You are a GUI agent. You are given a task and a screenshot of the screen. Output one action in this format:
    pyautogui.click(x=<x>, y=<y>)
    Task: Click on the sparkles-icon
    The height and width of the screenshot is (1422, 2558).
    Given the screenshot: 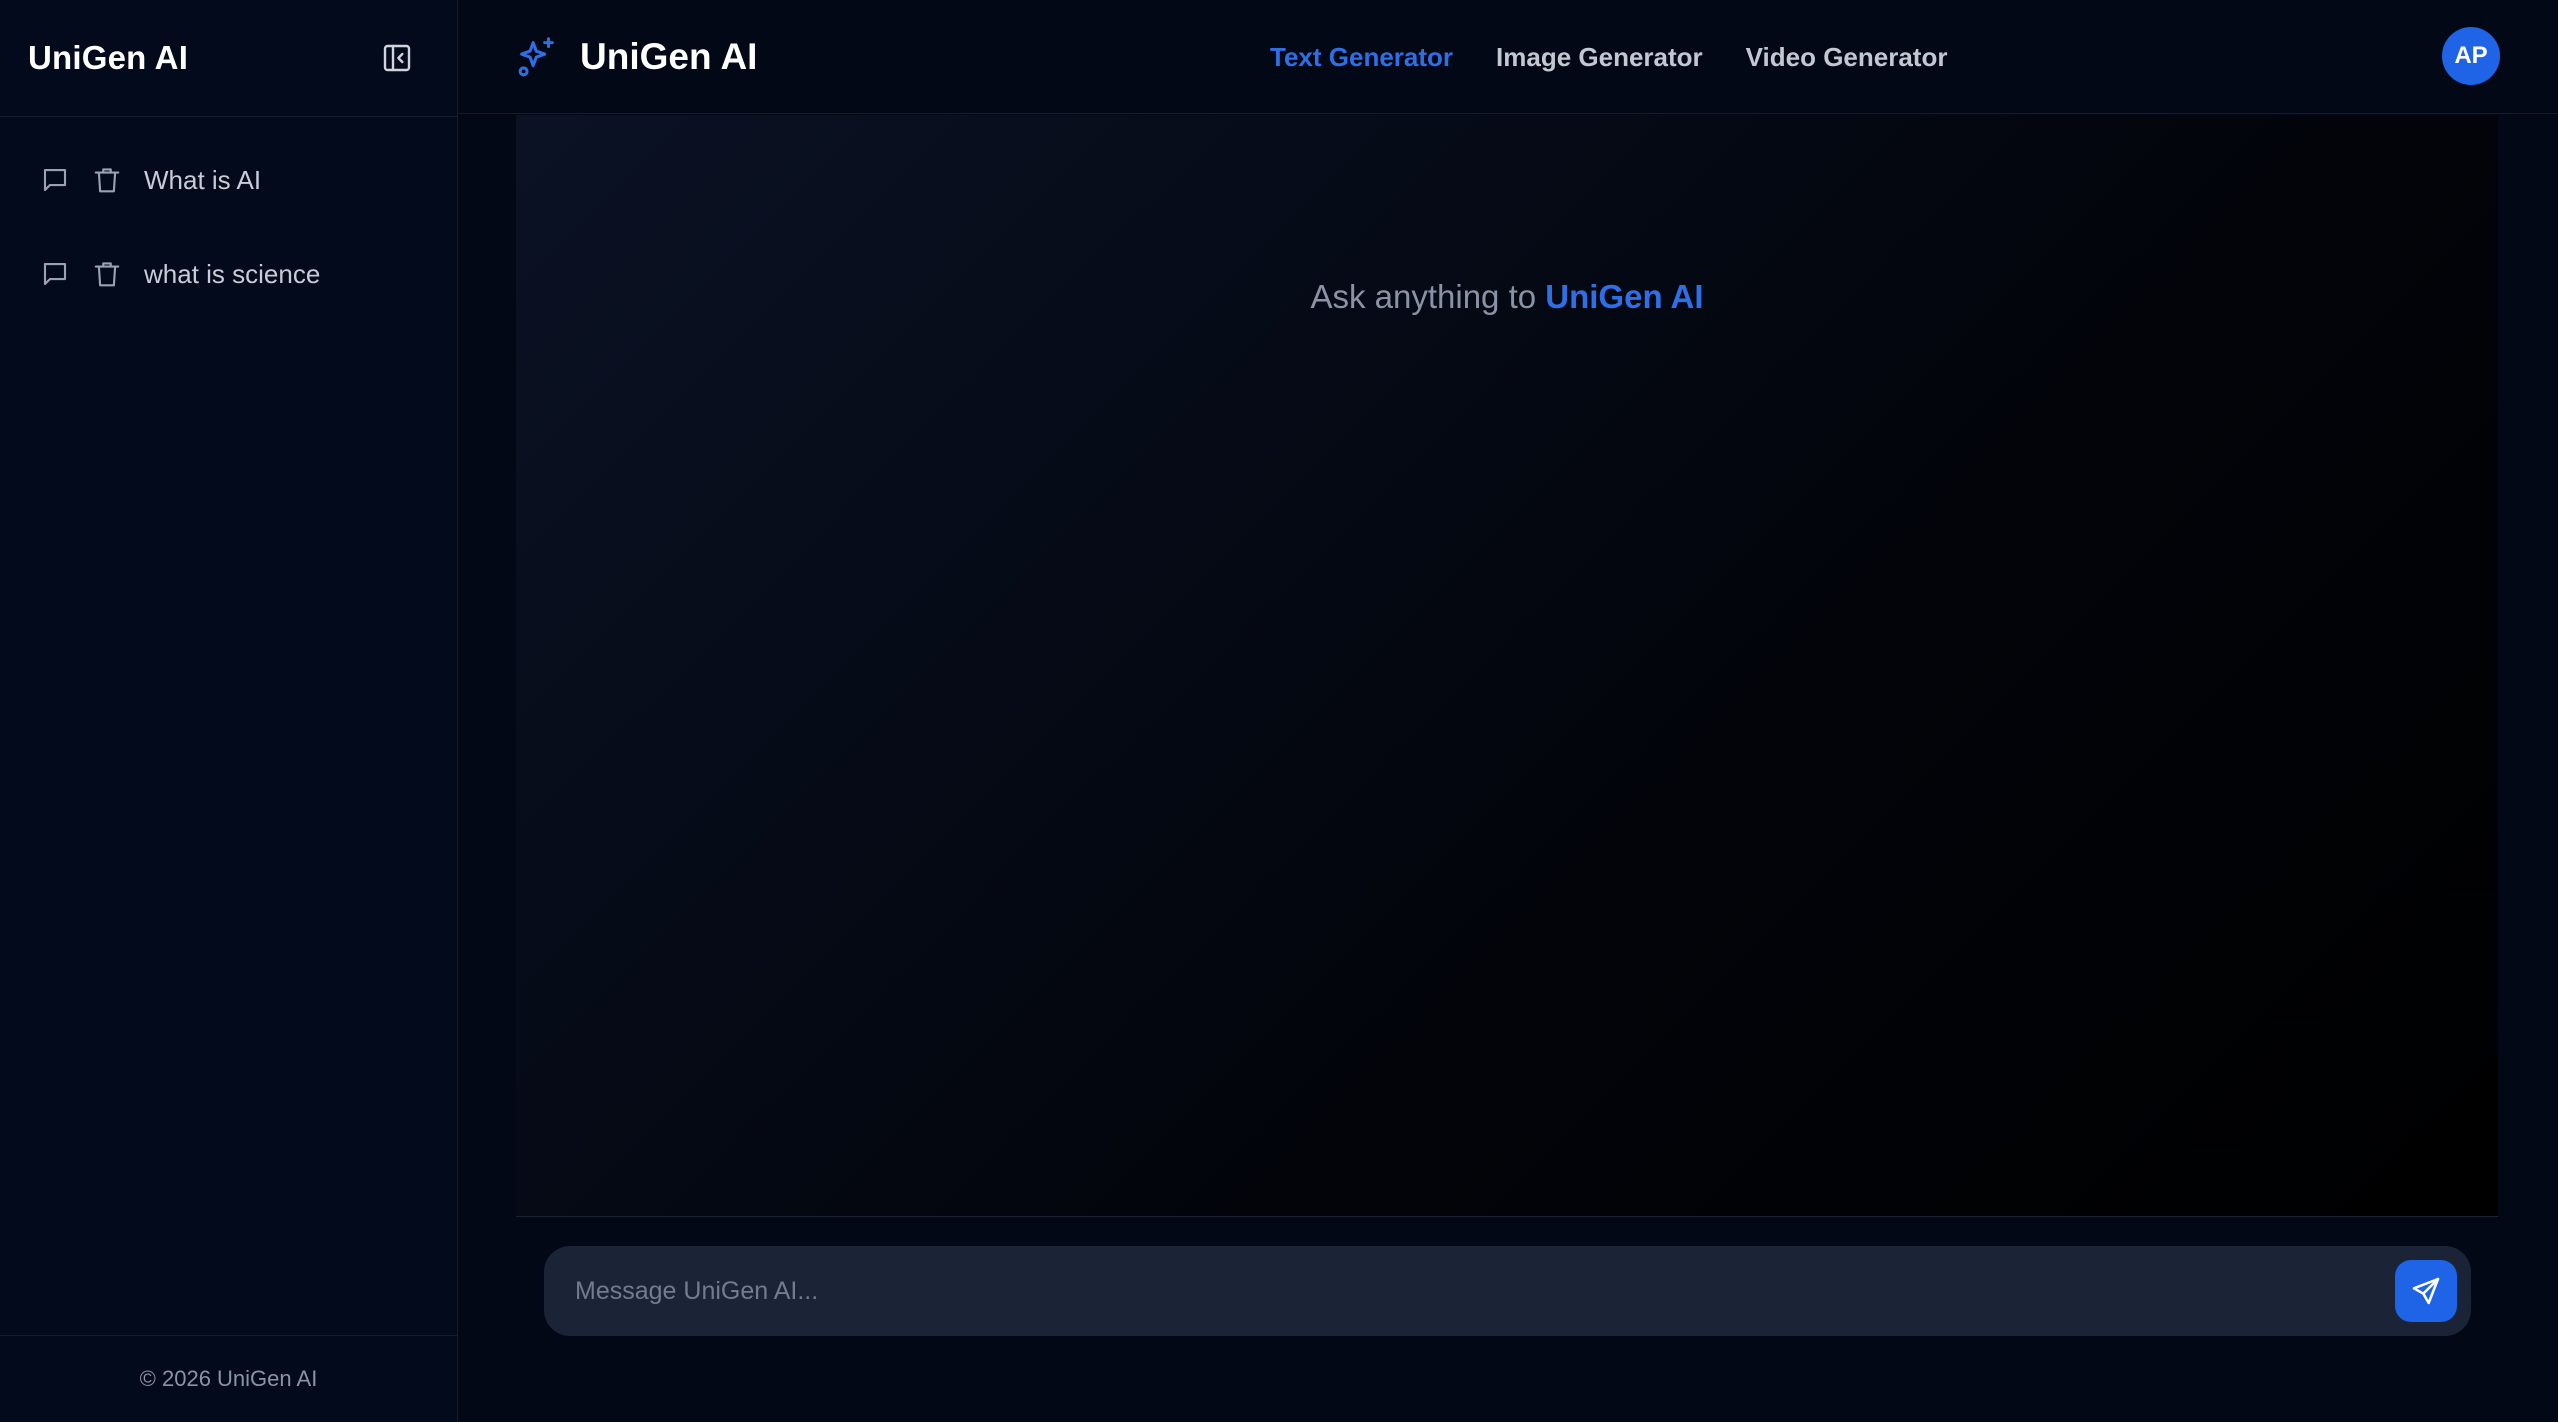 What is the action you would take?
    pyautogui.click(x=537, y=57)
    